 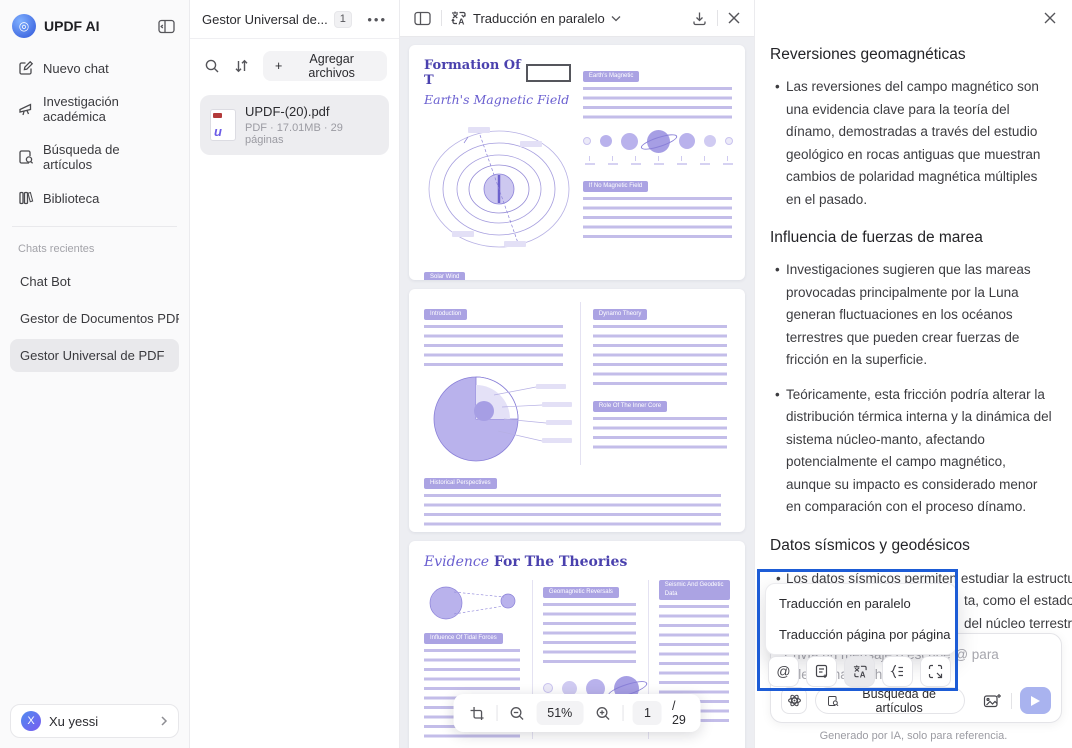 I want to click on sidebar-item-academic-research: Investigación académica, so click(x=94, y=109).